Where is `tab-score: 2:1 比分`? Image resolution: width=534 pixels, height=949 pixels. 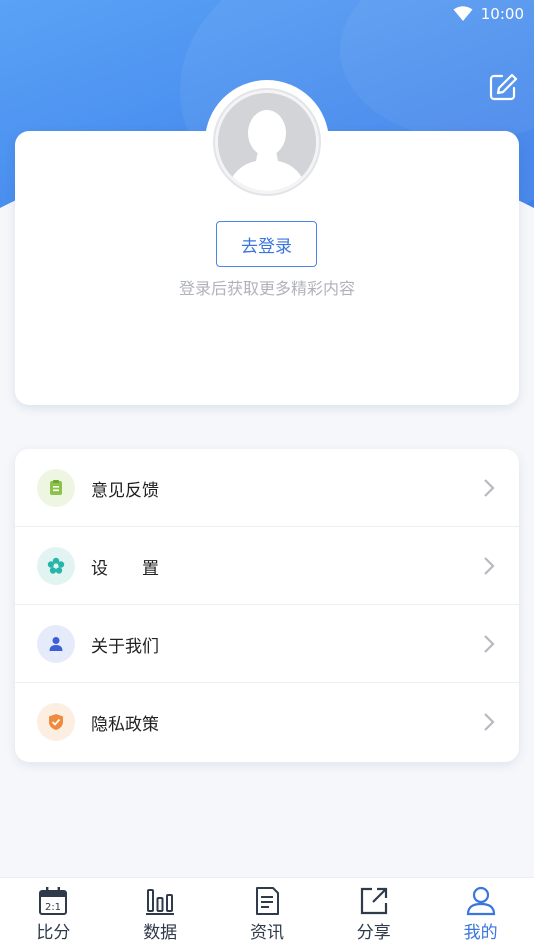 tab-score: 2:1 比分 is located at coordinates (53, 913).